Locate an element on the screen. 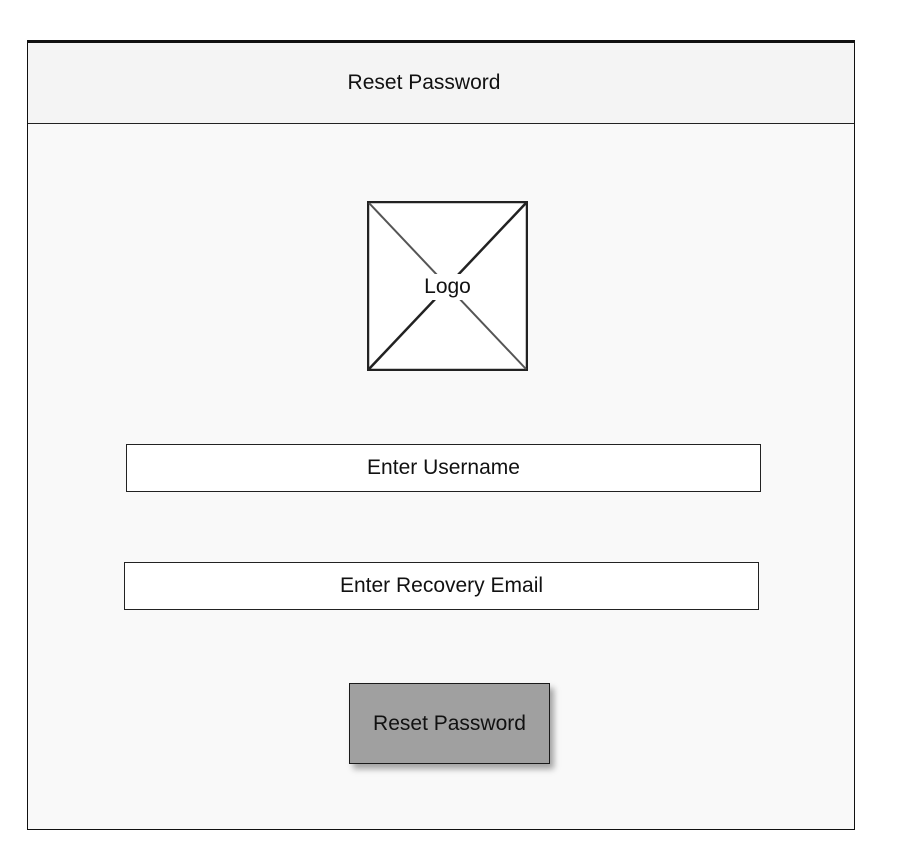 The width and height of the screenshot is (904, 868). logo-label: Logo is located at coordinates (447, 287).